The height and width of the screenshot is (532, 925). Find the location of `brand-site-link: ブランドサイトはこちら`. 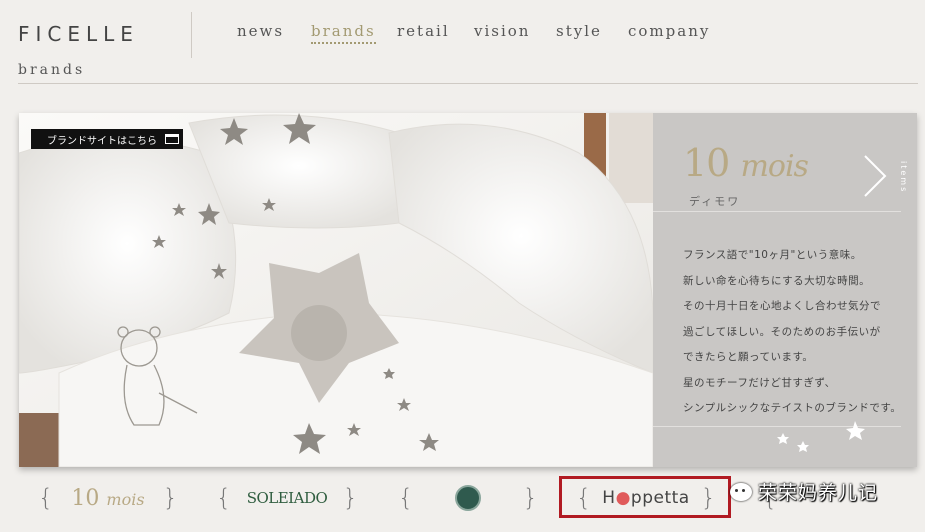

brand-site-link: ブランドサイトはこちら is located at coordinates (107, 139).